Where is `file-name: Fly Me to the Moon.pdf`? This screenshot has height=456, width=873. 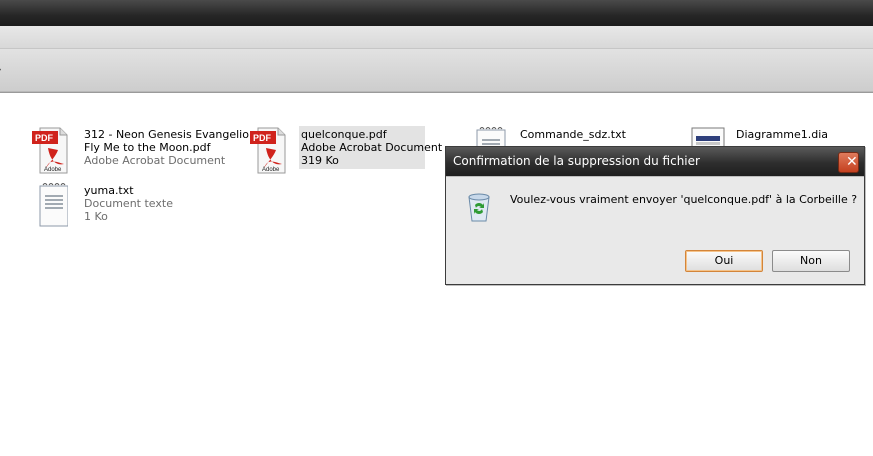
file-name: Fly Me to the Moon.pdf is located at coordinates (147, 147).